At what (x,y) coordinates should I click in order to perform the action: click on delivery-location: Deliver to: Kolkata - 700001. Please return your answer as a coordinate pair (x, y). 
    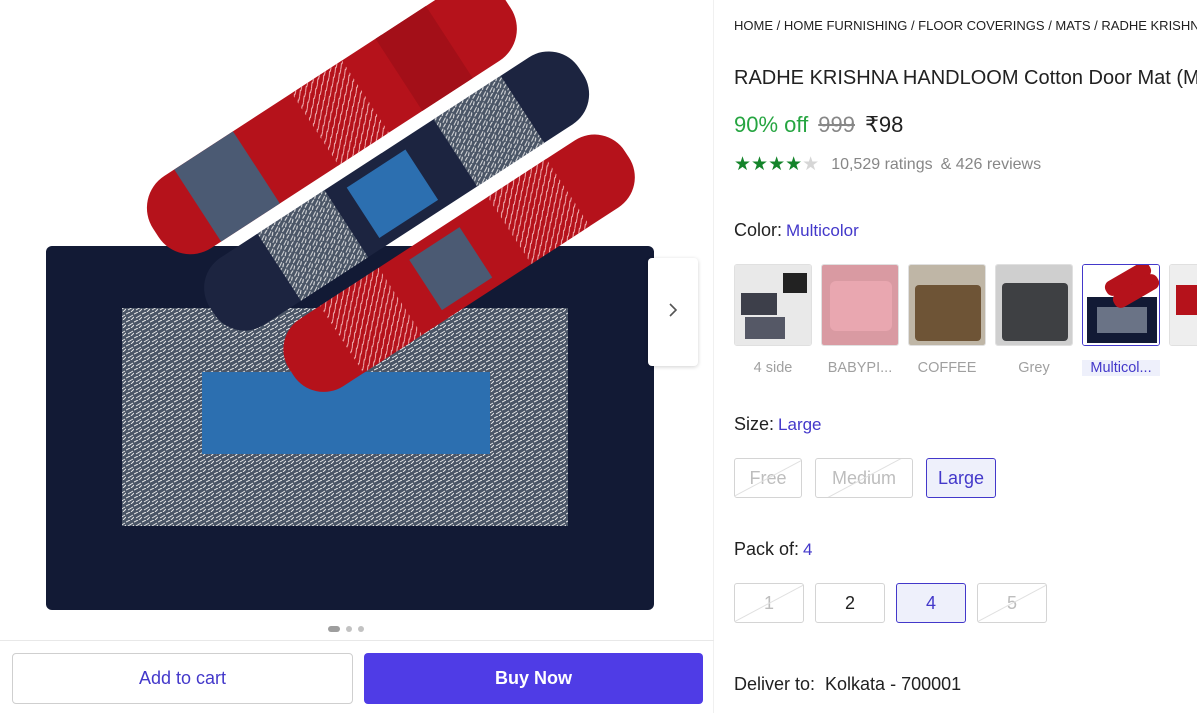
    Looking at the image, I should click on (847, 684).